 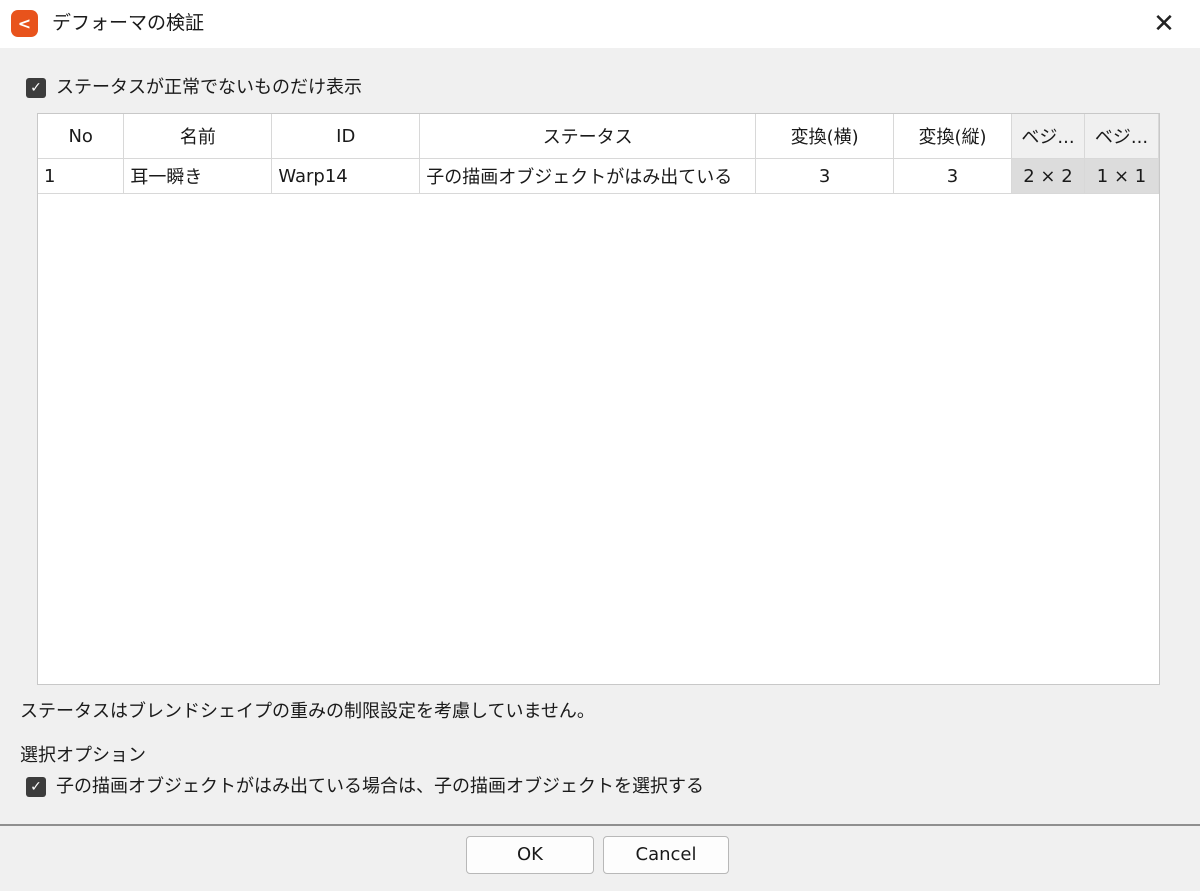 What do you see at coordinates (83, 755) in the screenshot?
I see `selection-options-label: 選択オプション` at bounding box center [83, 755].